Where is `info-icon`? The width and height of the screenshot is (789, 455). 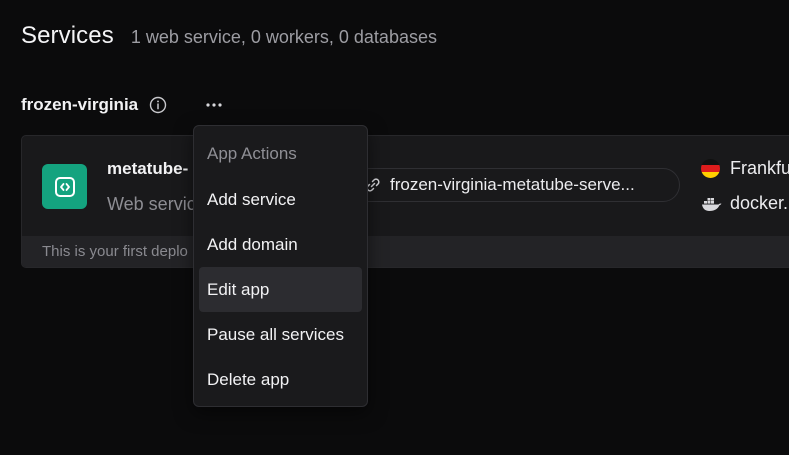
info-icon is located at coordinates (158, 105).